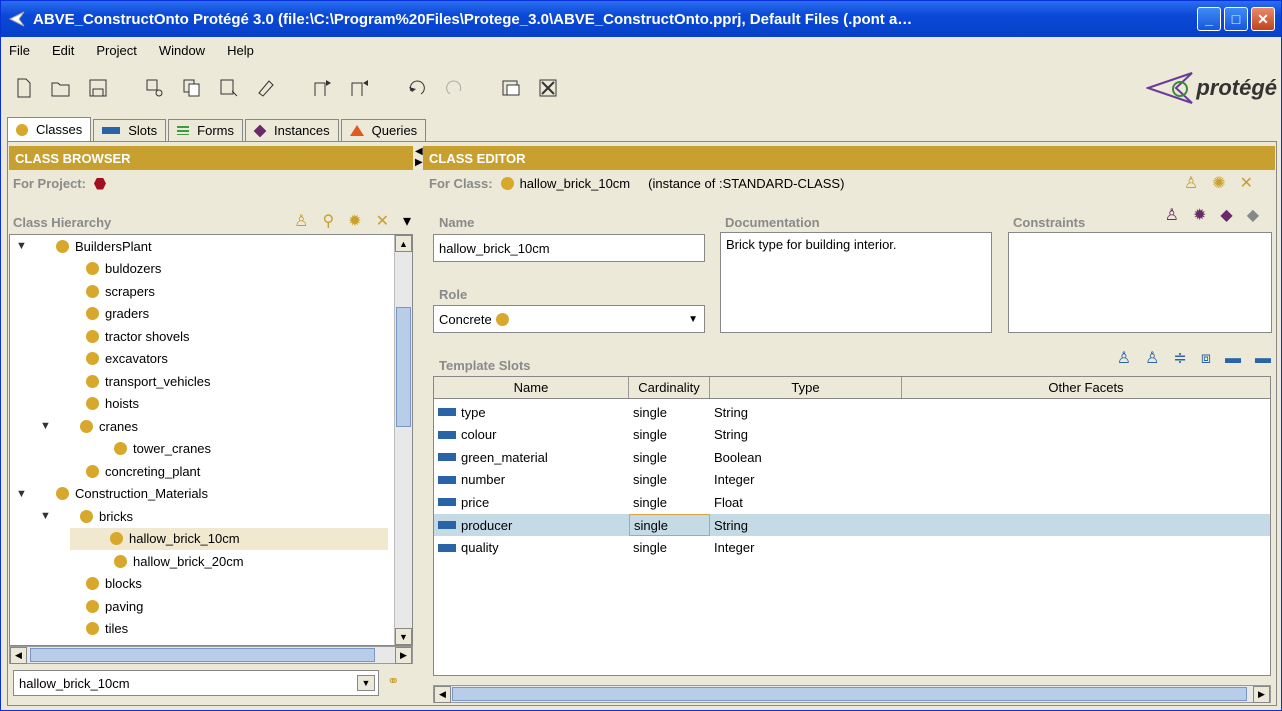  Describe the element at coordinates (328, 222) in the screenshot. I see `create-subclass-icon: ⚲` at that location.